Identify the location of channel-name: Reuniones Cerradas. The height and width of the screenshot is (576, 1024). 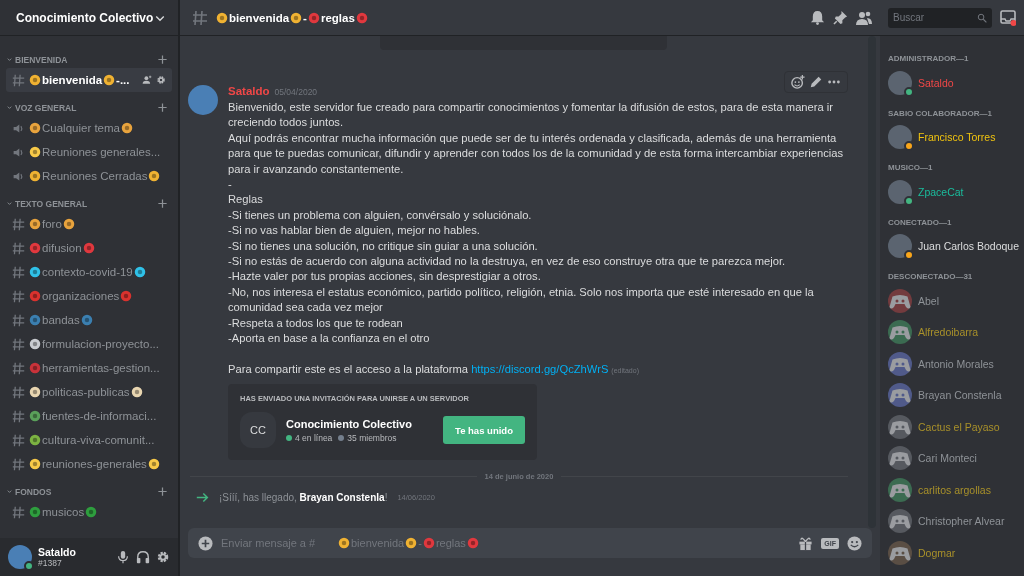
(95, 176).